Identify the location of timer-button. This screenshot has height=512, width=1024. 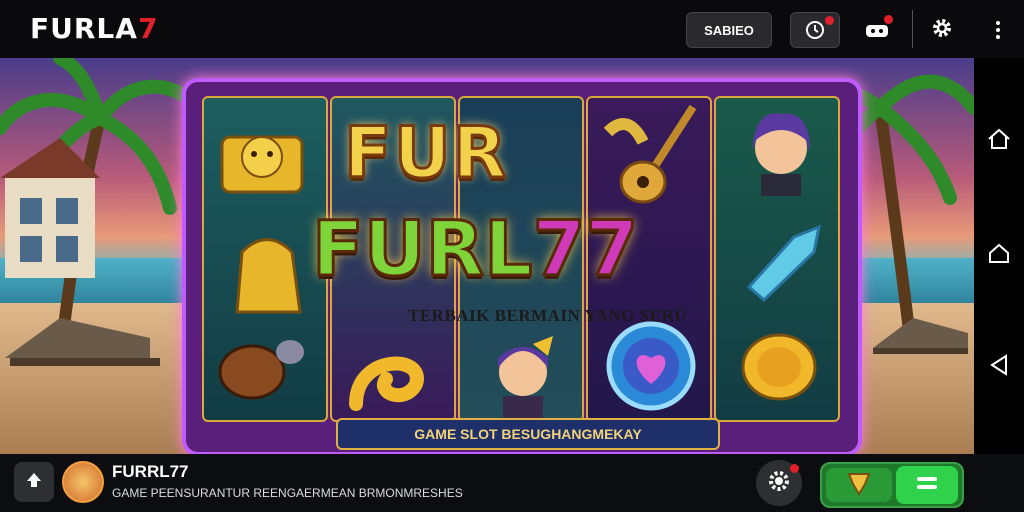
(815, 30).